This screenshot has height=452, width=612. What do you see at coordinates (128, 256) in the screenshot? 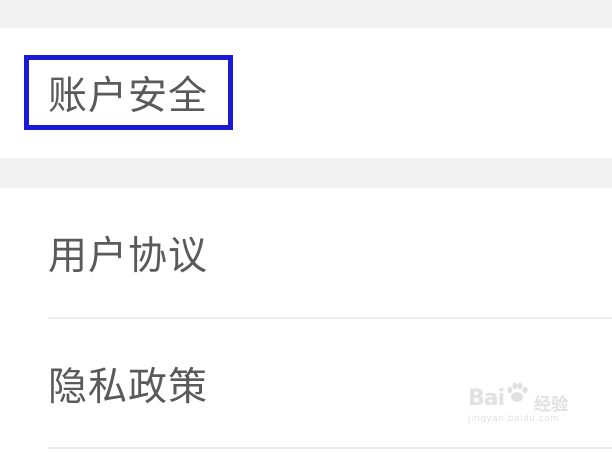
I see `settings-item-label: 用户协议` at bounding box center [128, 256].